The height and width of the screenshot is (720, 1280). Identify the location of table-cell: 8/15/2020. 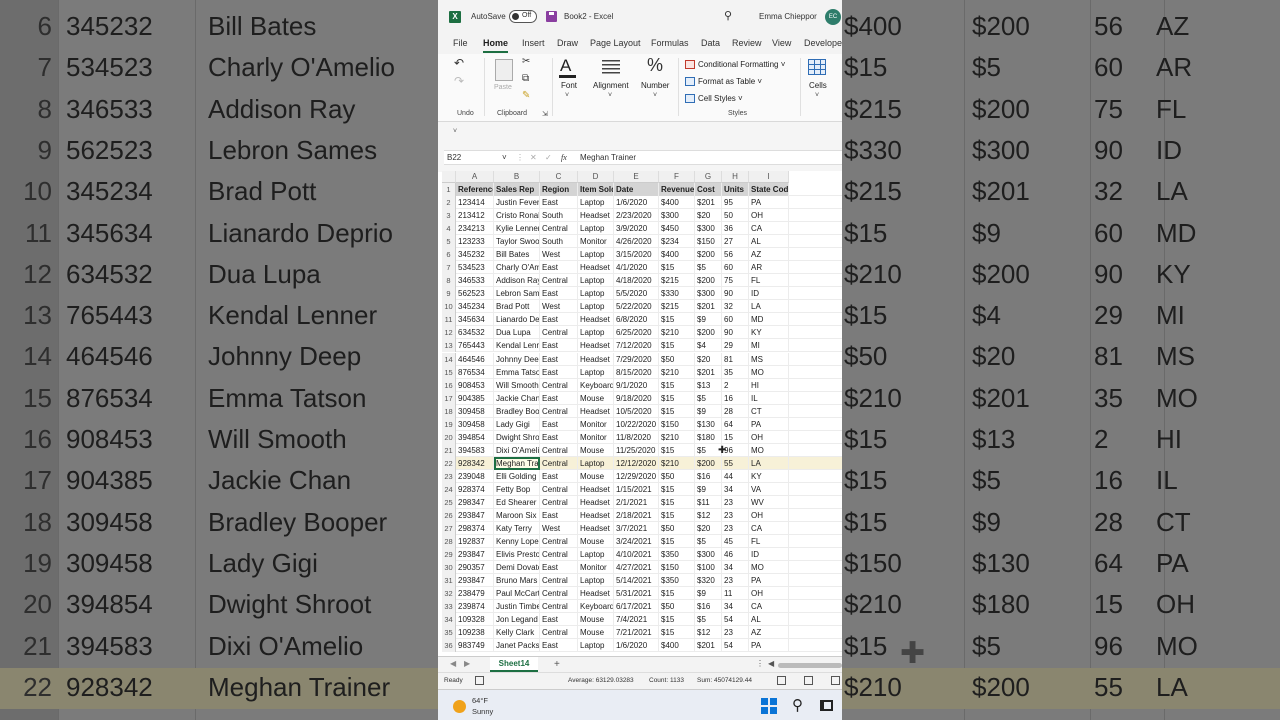
(636, 372).